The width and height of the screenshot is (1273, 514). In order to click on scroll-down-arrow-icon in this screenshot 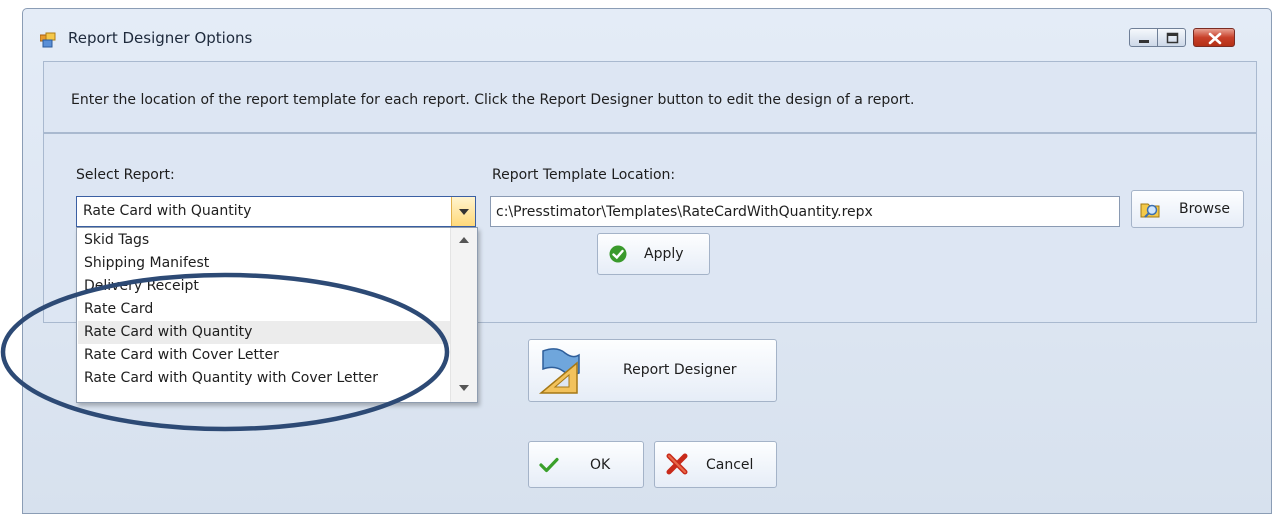, I will do `click(464, 388)`.